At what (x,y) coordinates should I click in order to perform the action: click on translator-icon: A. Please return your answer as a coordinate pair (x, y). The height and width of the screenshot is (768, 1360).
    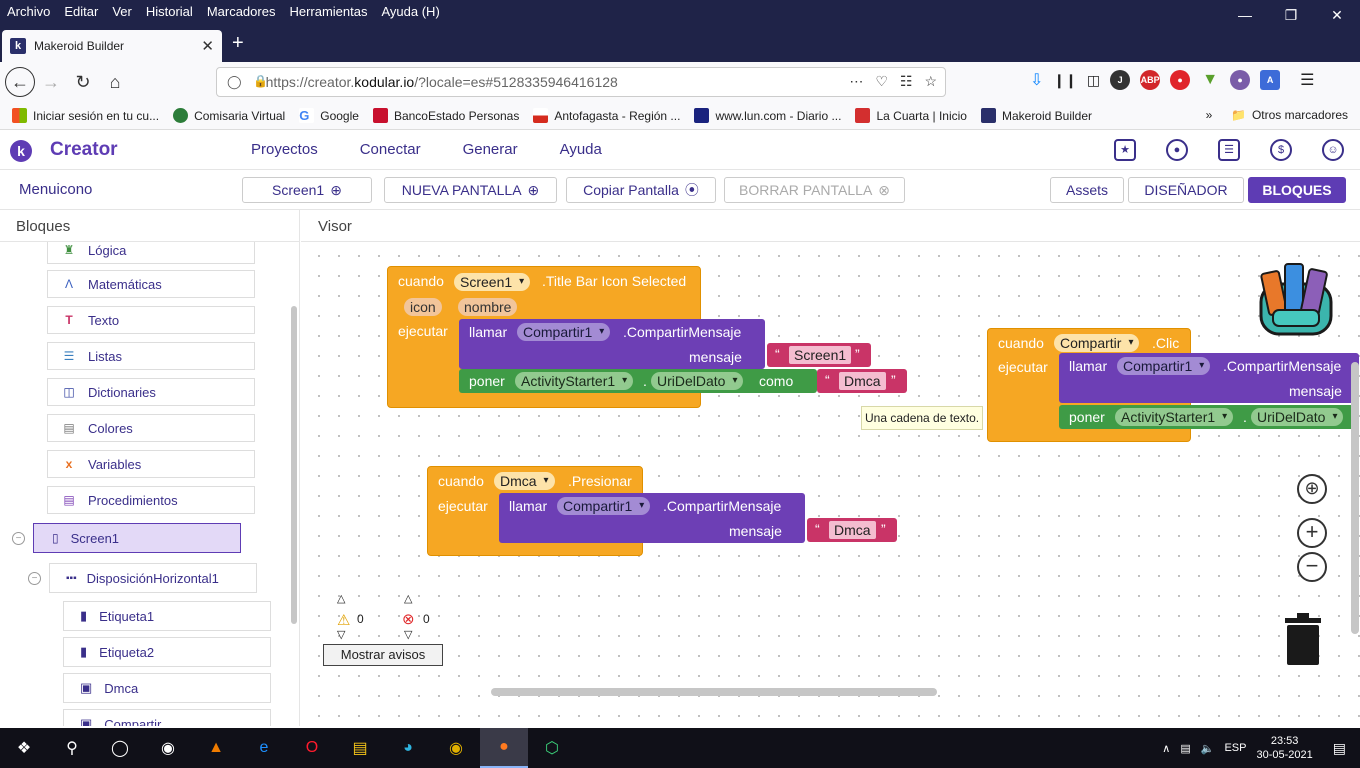
    Looking at the image, I should click on (1270, 80).